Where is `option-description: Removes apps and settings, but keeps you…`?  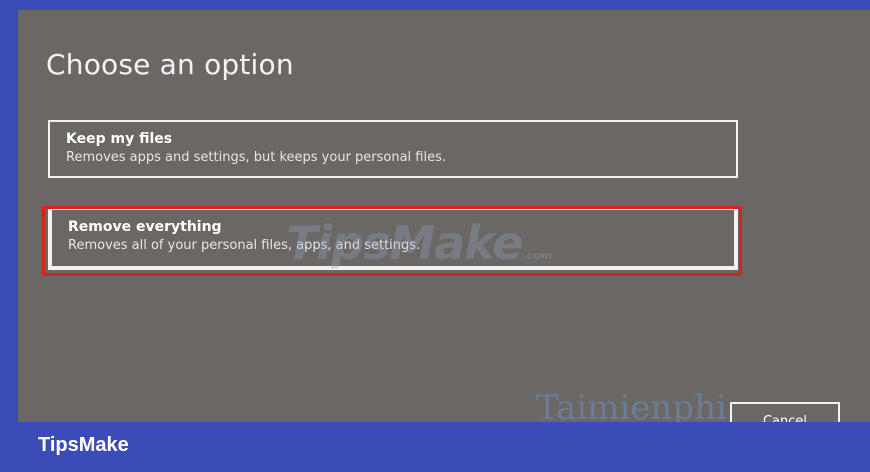 option-description: Removes apps and settings, but keeps you… is located at coordinates (256, 157).